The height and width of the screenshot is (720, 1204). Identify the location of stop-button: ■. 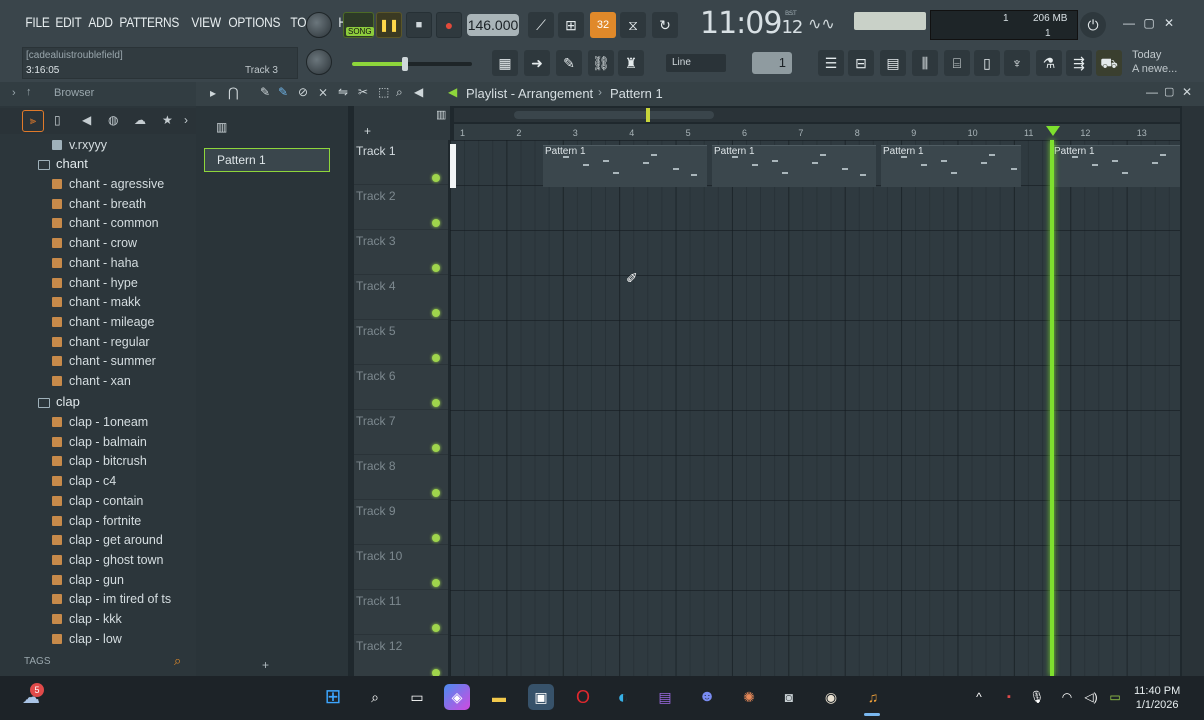
(419, 25).